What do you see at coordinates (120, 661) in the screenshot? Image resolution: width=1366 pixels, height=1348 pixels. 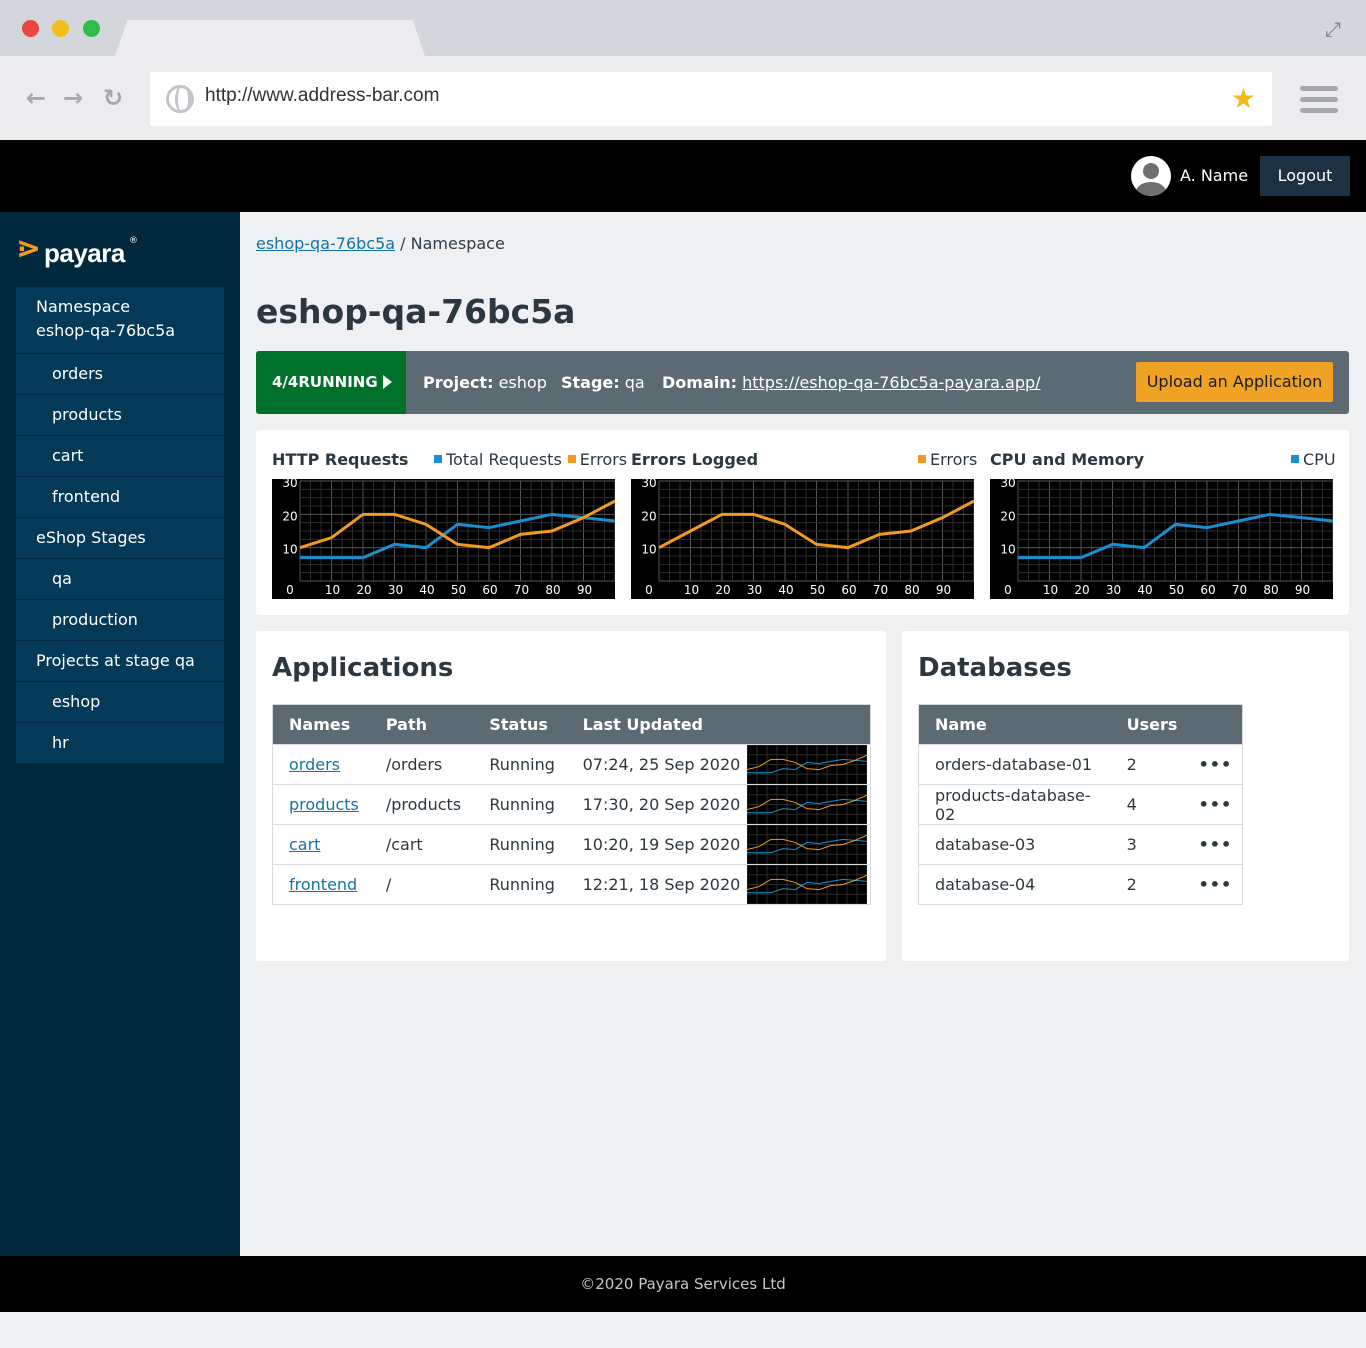 I see `sidebar-item-projects: Projects at stage qa` at bounding box center [120, 661].